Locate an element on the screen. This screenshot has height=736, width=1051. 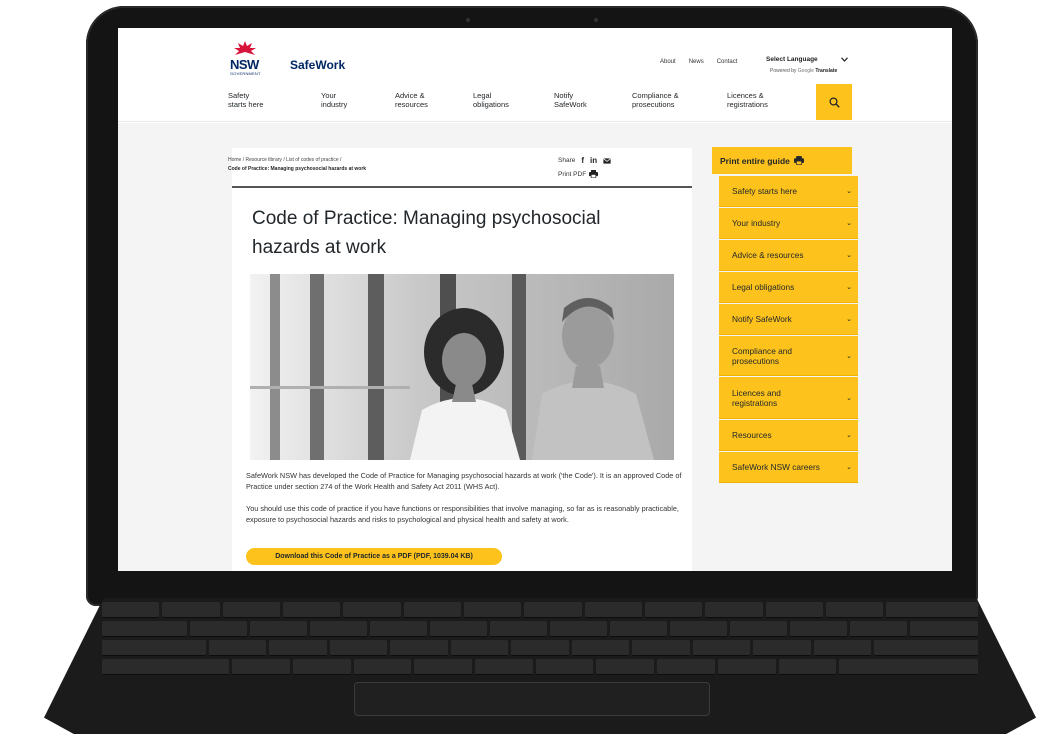
print-pdf-label: Print PDF is located at coordinates (572, 174).